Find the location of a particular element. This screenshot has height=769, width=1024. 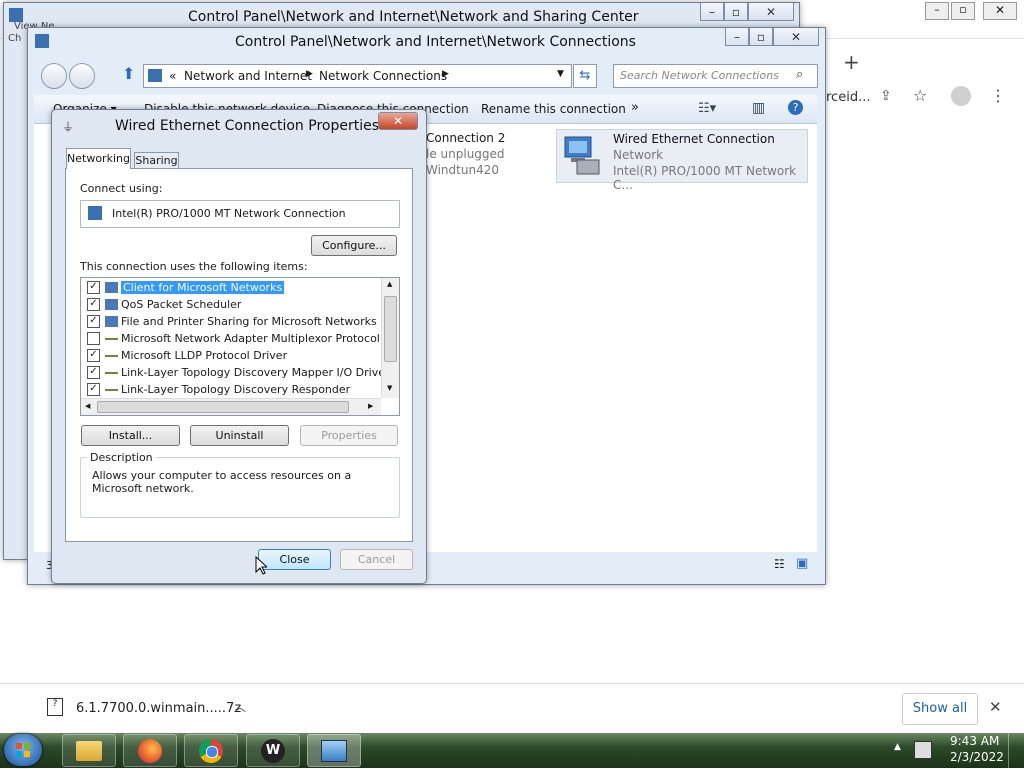

sharing-center-icon is located at coordinates (16, 15).